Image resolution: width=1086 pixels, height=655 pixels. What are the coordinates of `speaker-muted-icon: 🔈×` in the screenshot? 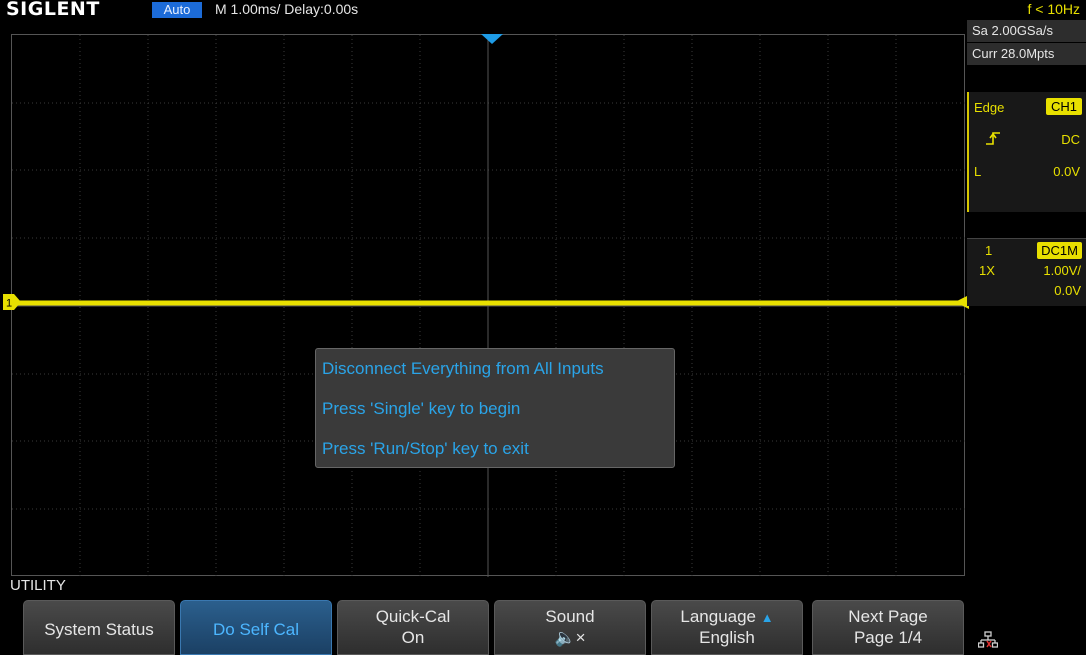 It's located at (570, 637).